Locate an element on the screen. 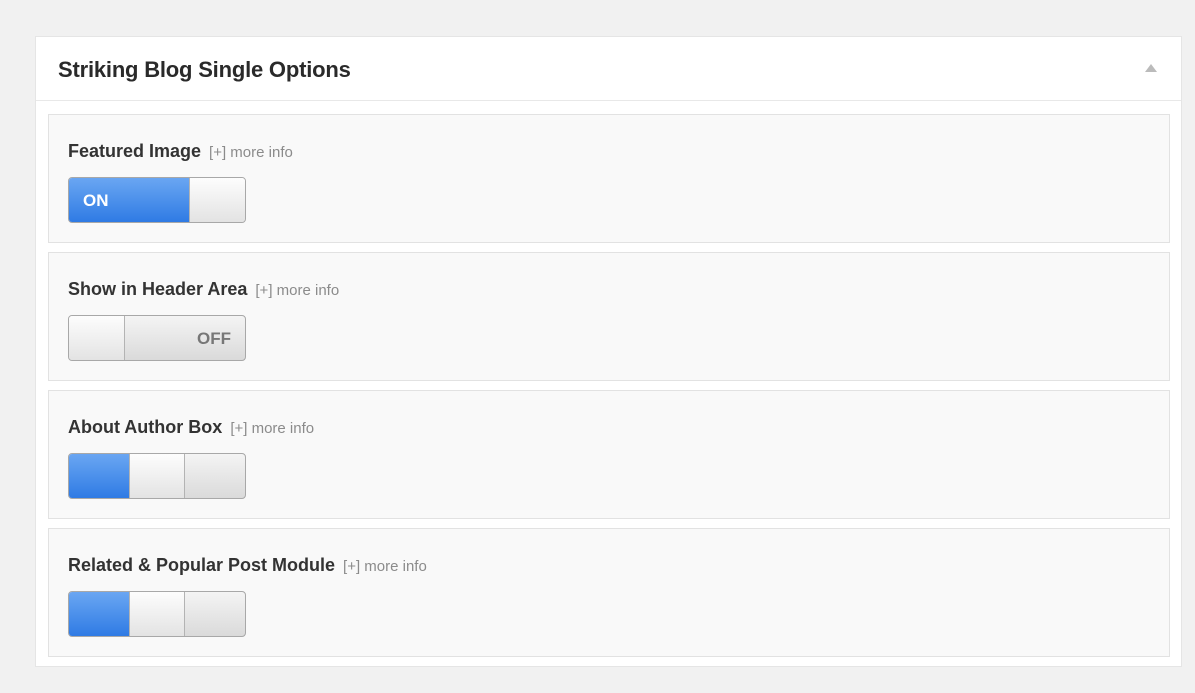  option-label: Featured Image [+] more info is located at coordinates (180, 151).